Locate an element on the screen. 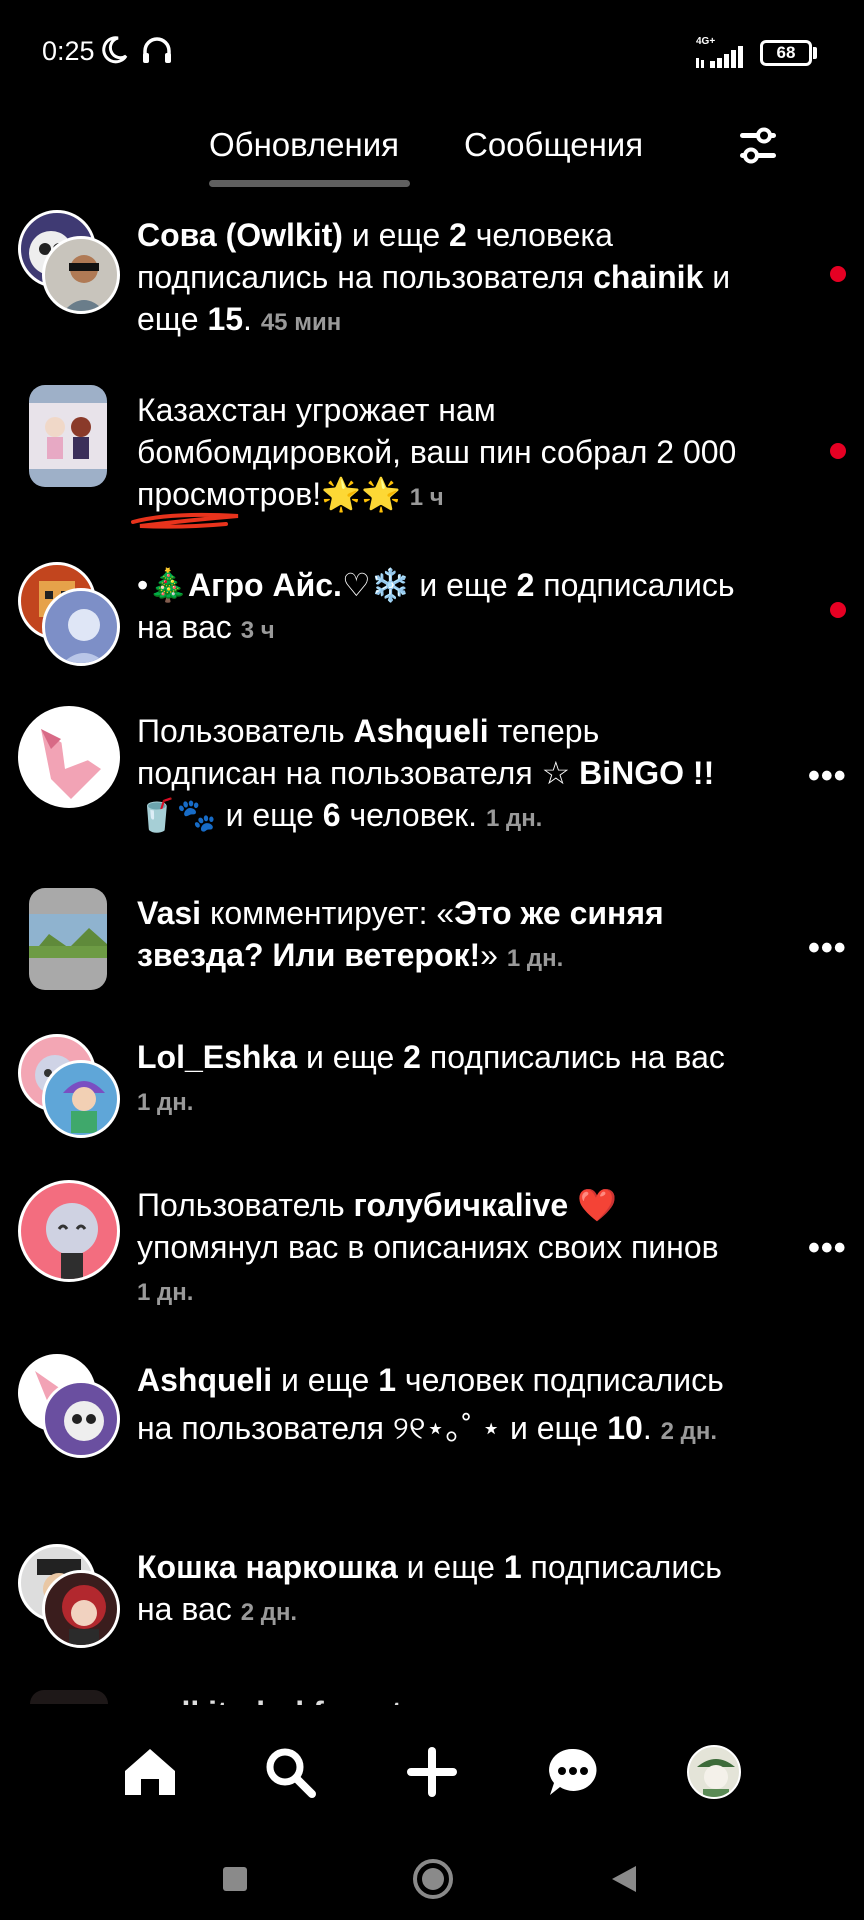 The image size is (864, 1920). tab-messages: Сообщения is located at coordinates (553, 145).